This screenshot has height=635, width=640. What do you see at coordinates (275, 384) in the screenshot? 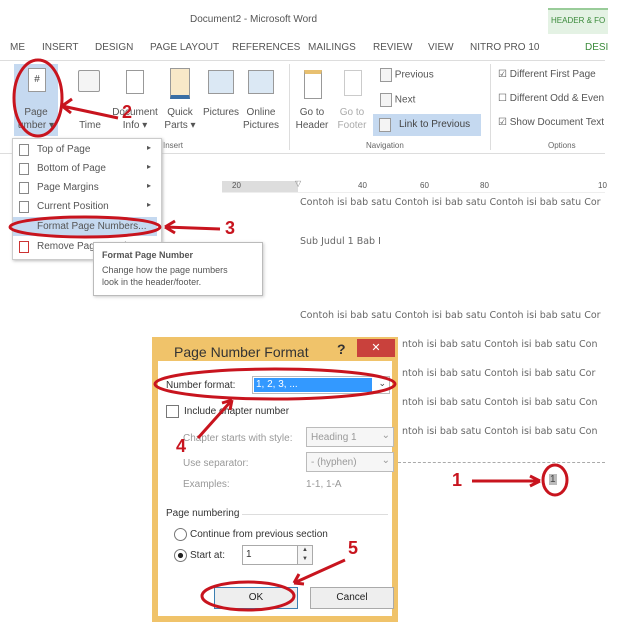
I see `annotation-circle-number-format` at bounding box center [275, 384].